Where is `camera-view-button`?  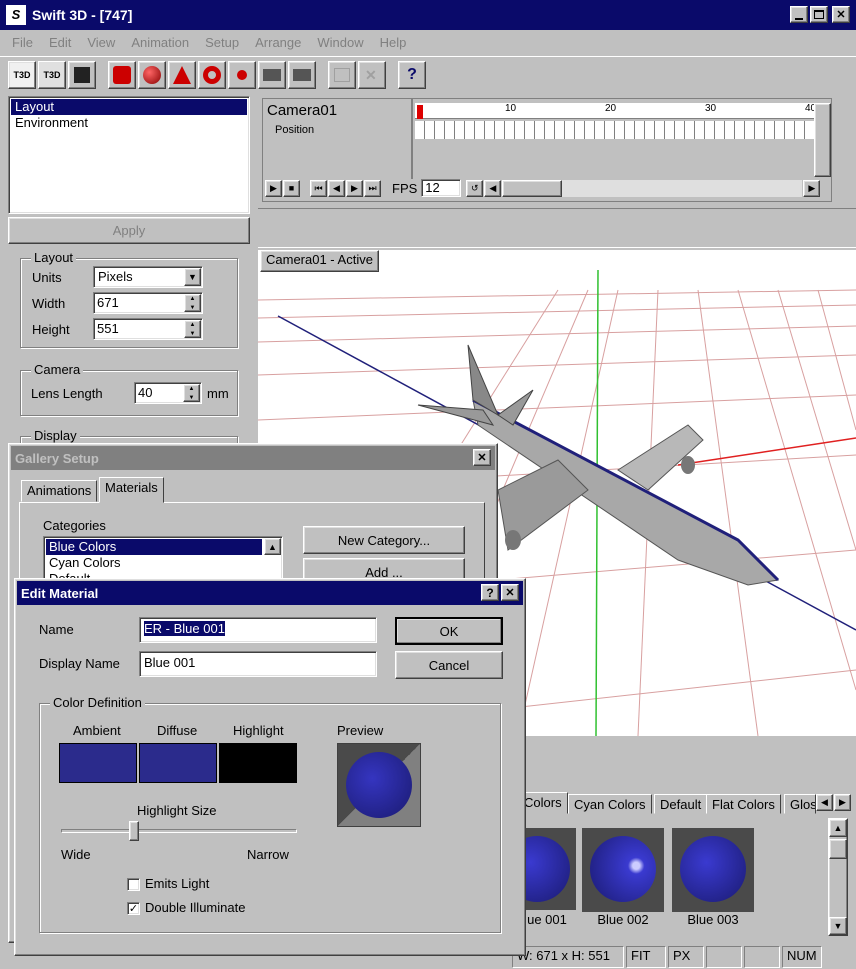
camera-view-button is located at coordinates (302, 74).